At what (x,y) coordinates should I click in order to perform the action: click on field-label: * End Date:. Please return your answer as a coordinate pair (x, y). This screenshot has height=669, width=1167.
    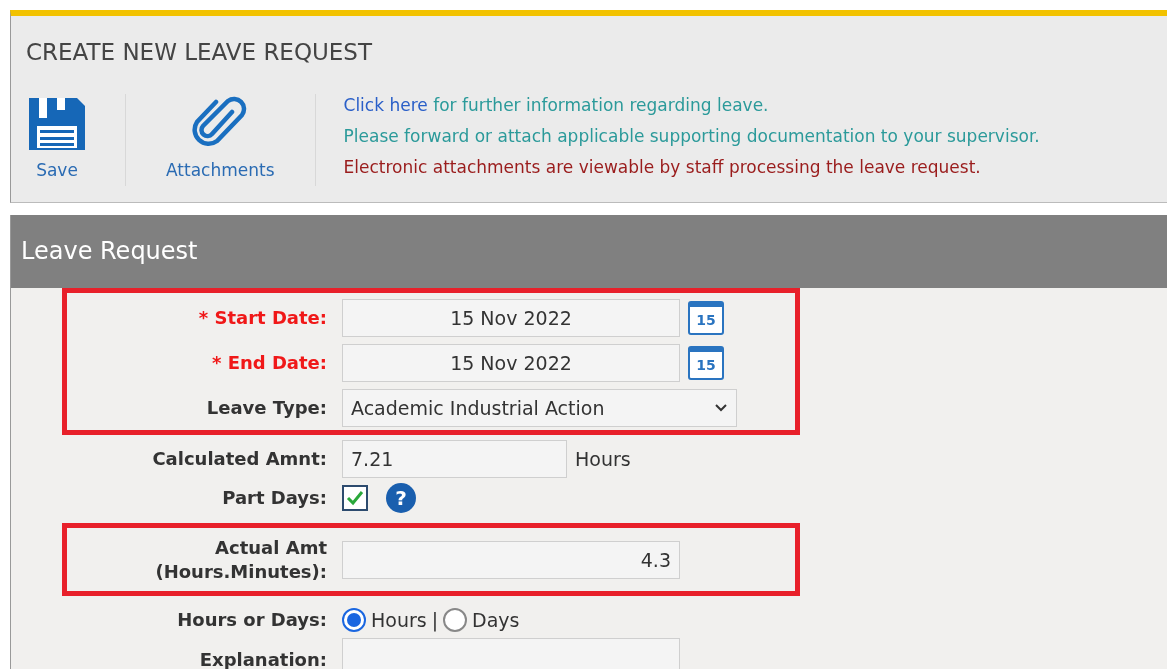
    Looking at the image, I should click on (268, 362).